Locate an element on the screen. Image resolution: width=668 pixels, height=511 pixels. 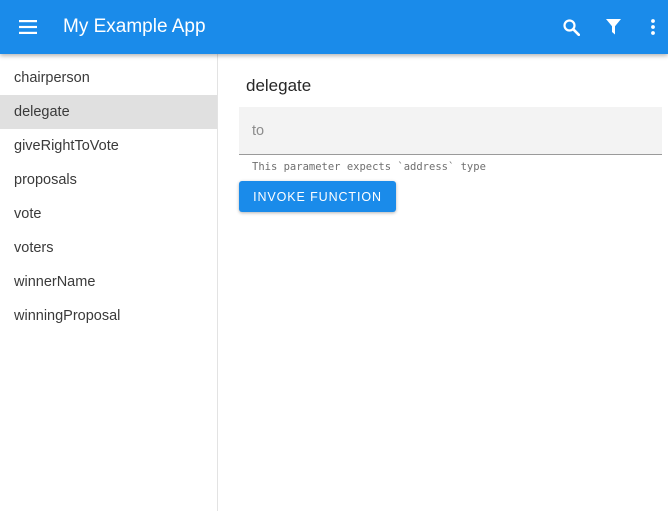
filter-button is located at coordinates (613, 27).